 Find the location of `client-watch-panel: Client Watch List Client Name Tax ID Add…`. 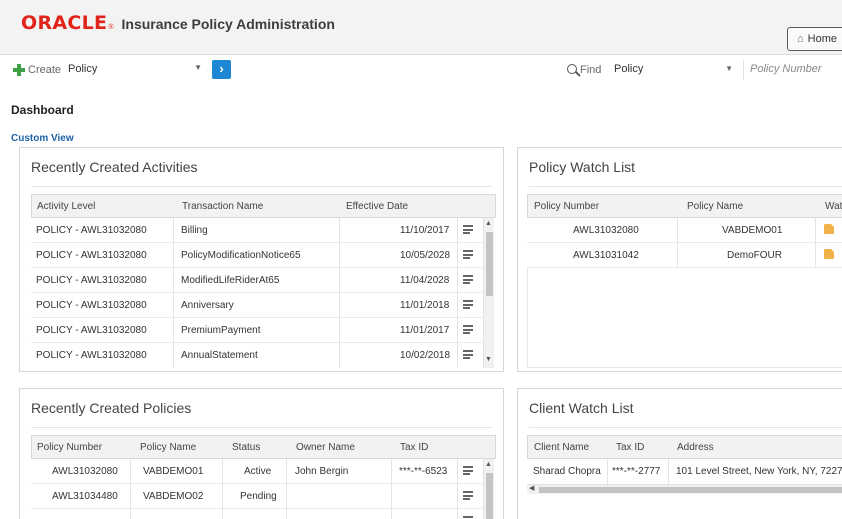

client-watch-panel: Client Watch List Client Name Tax ID Add… is located at coordinates (679, 453).